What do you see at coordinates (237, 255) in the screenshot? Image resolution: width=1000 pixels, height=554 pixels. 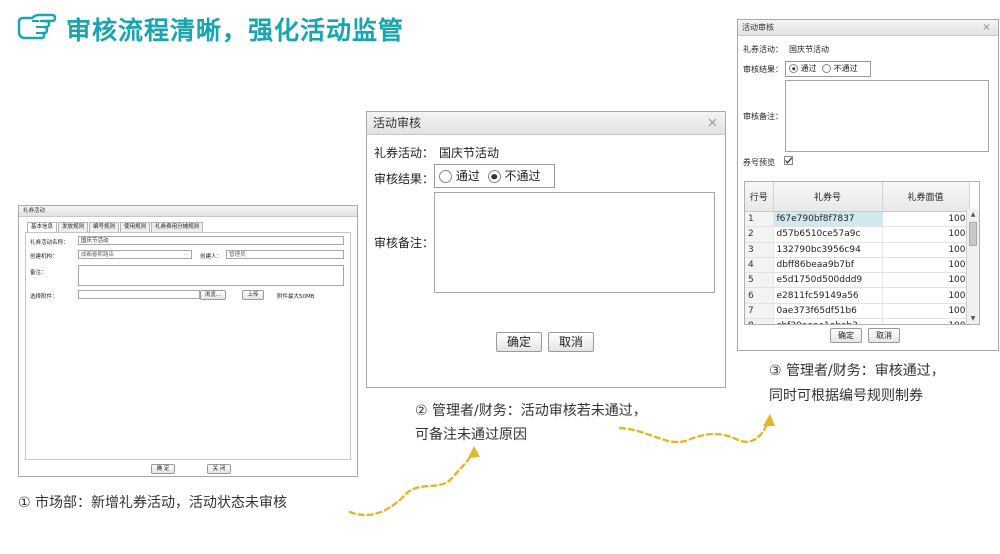 I see `creator-value: 管理员` at bounding box center [237, 255].